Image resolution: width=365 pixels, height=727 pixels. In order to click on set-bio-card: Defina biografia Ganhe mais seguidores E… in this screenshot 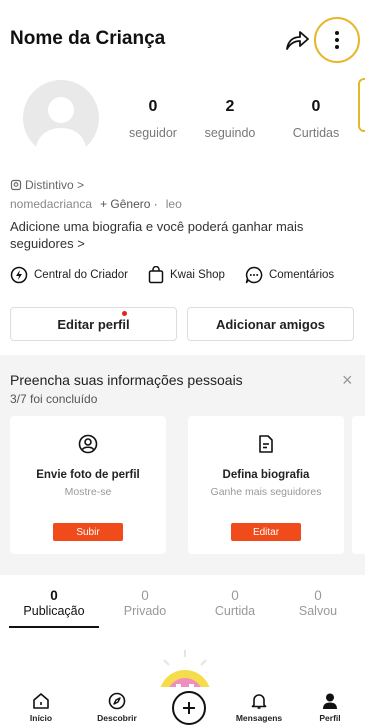, I will do `click(266, 485)`.